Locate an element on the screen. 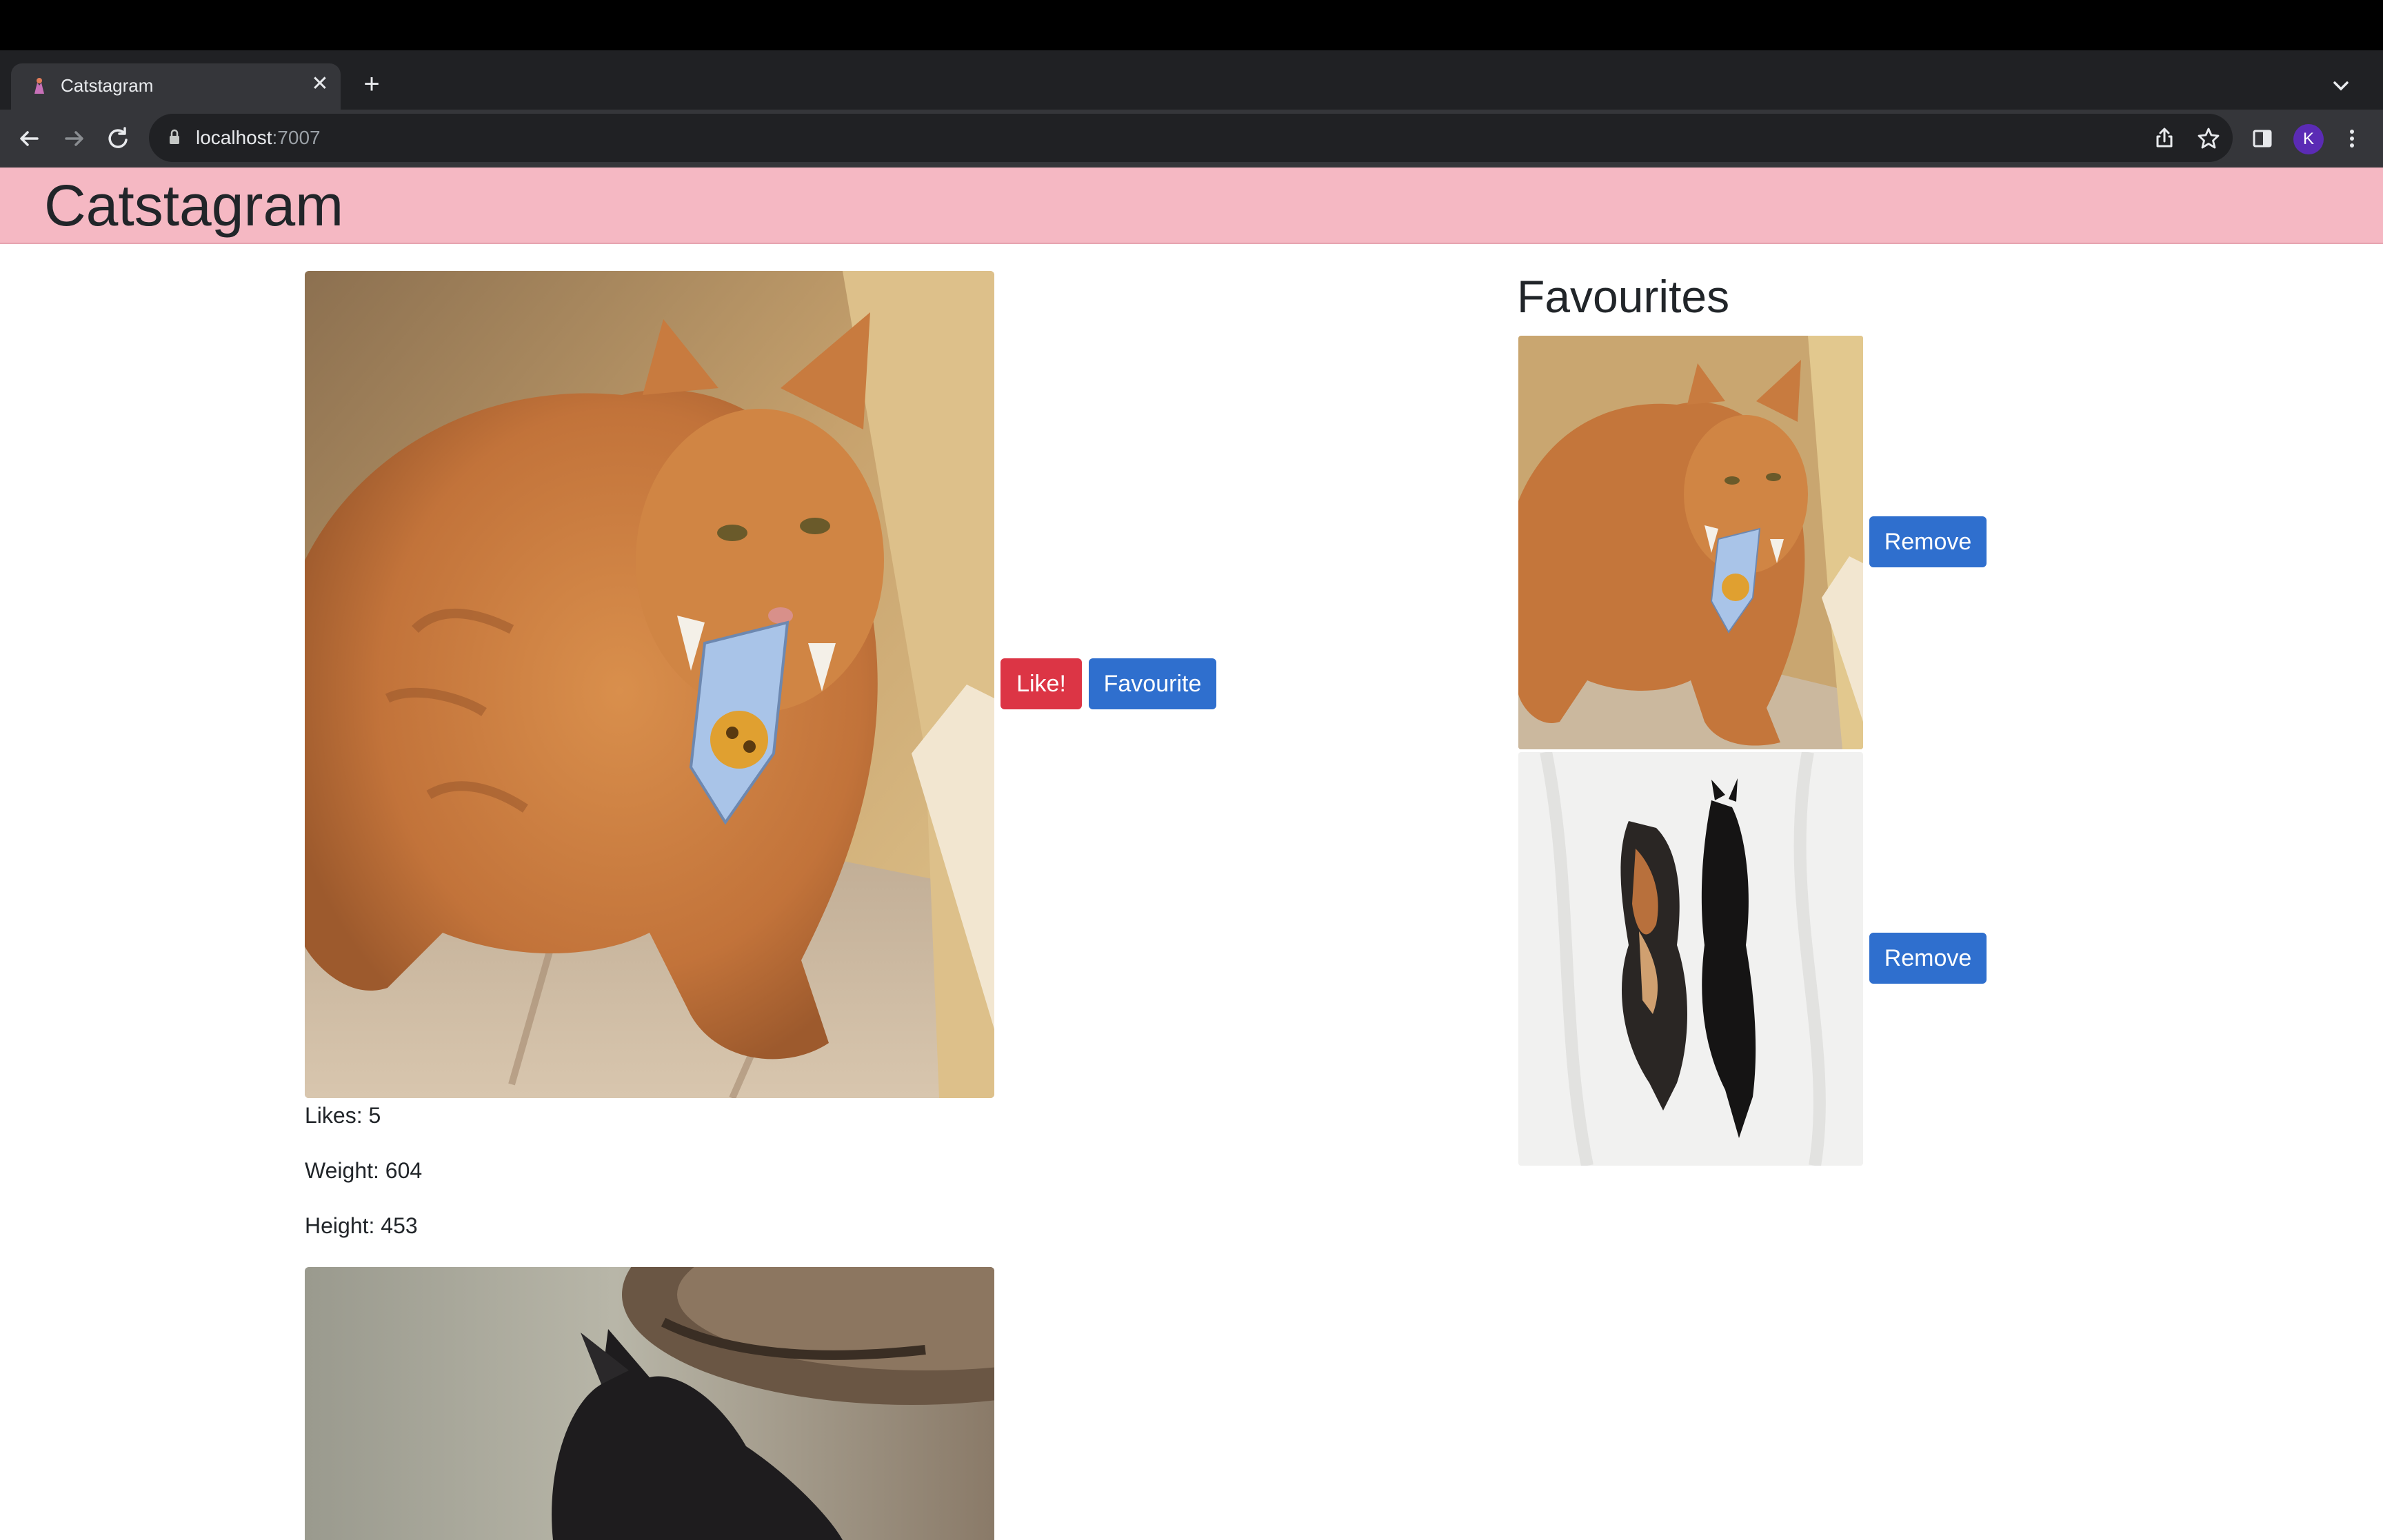  share-icon is located at coordinates (2164, 138).